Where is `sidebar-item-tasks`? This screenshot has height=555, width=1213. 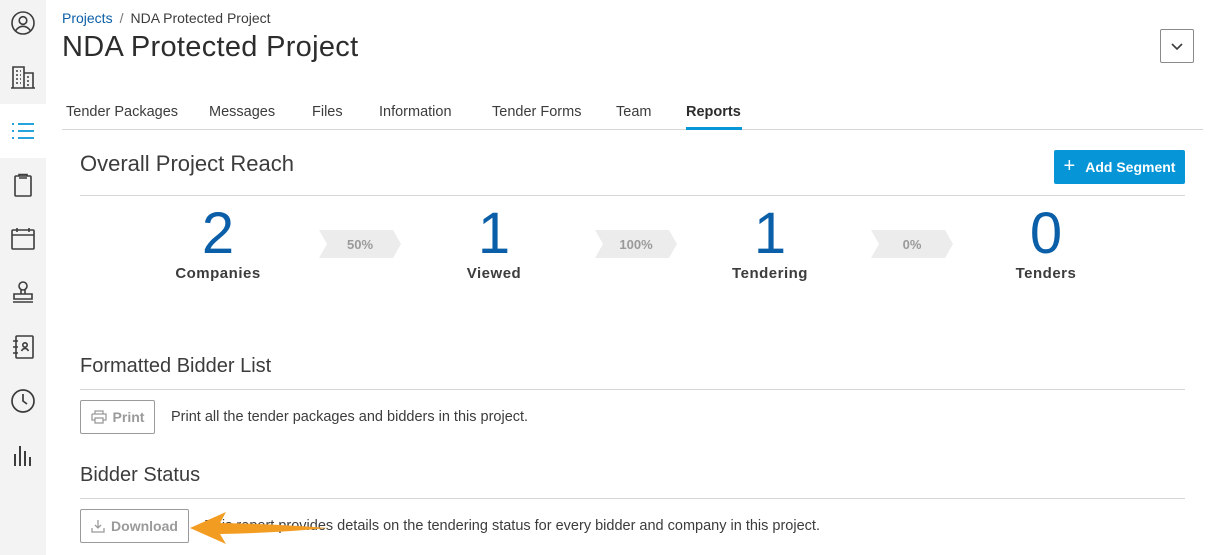 sidebar-item-tasks is located at coordinates (23, 185).